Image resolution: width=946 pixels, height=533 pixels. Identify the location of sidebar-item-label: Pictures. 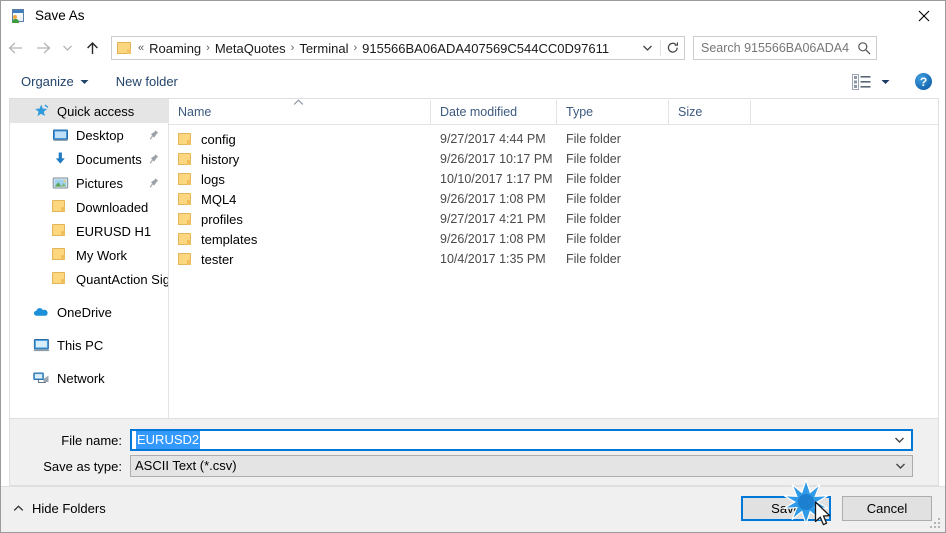
(99, 183).